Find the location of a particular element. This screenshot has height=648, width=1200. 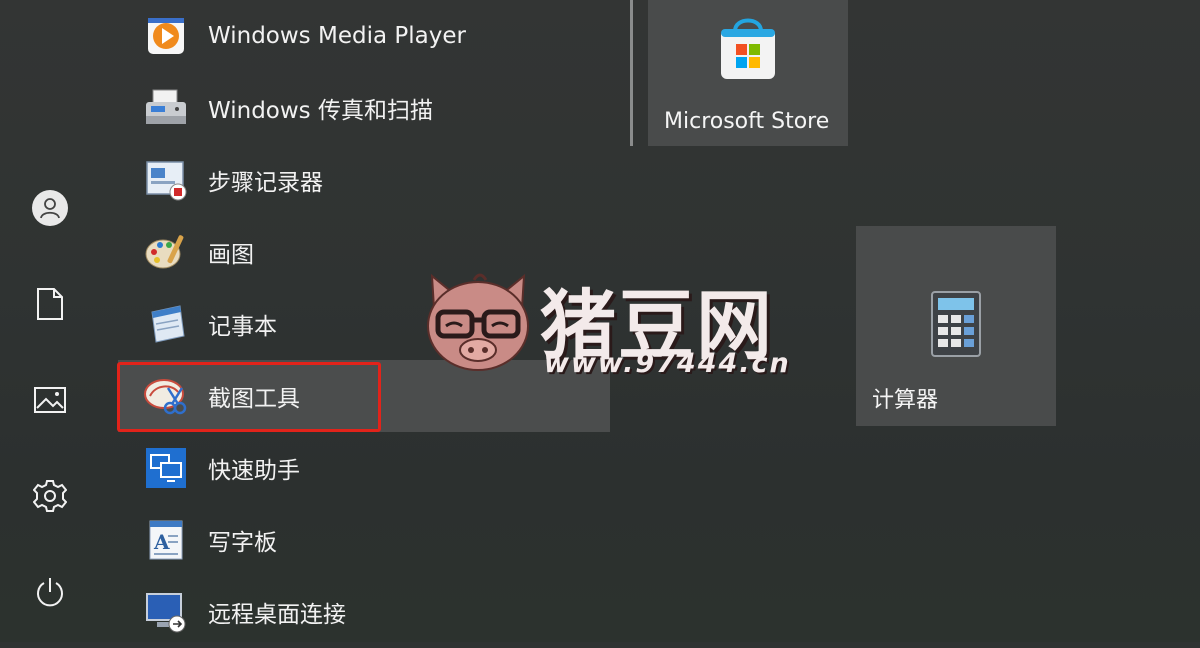

document-icon is located at coordinates (50, 304).